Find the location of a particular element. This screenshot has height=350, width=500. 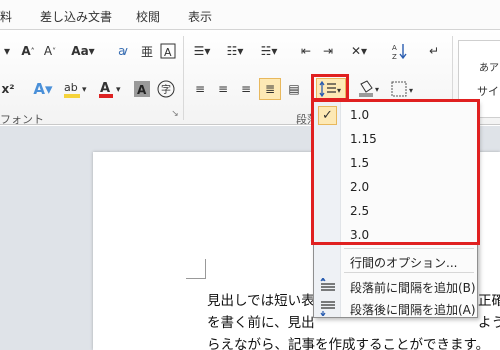

align-right-icon: ≡ is located at coordinates (246, 89).